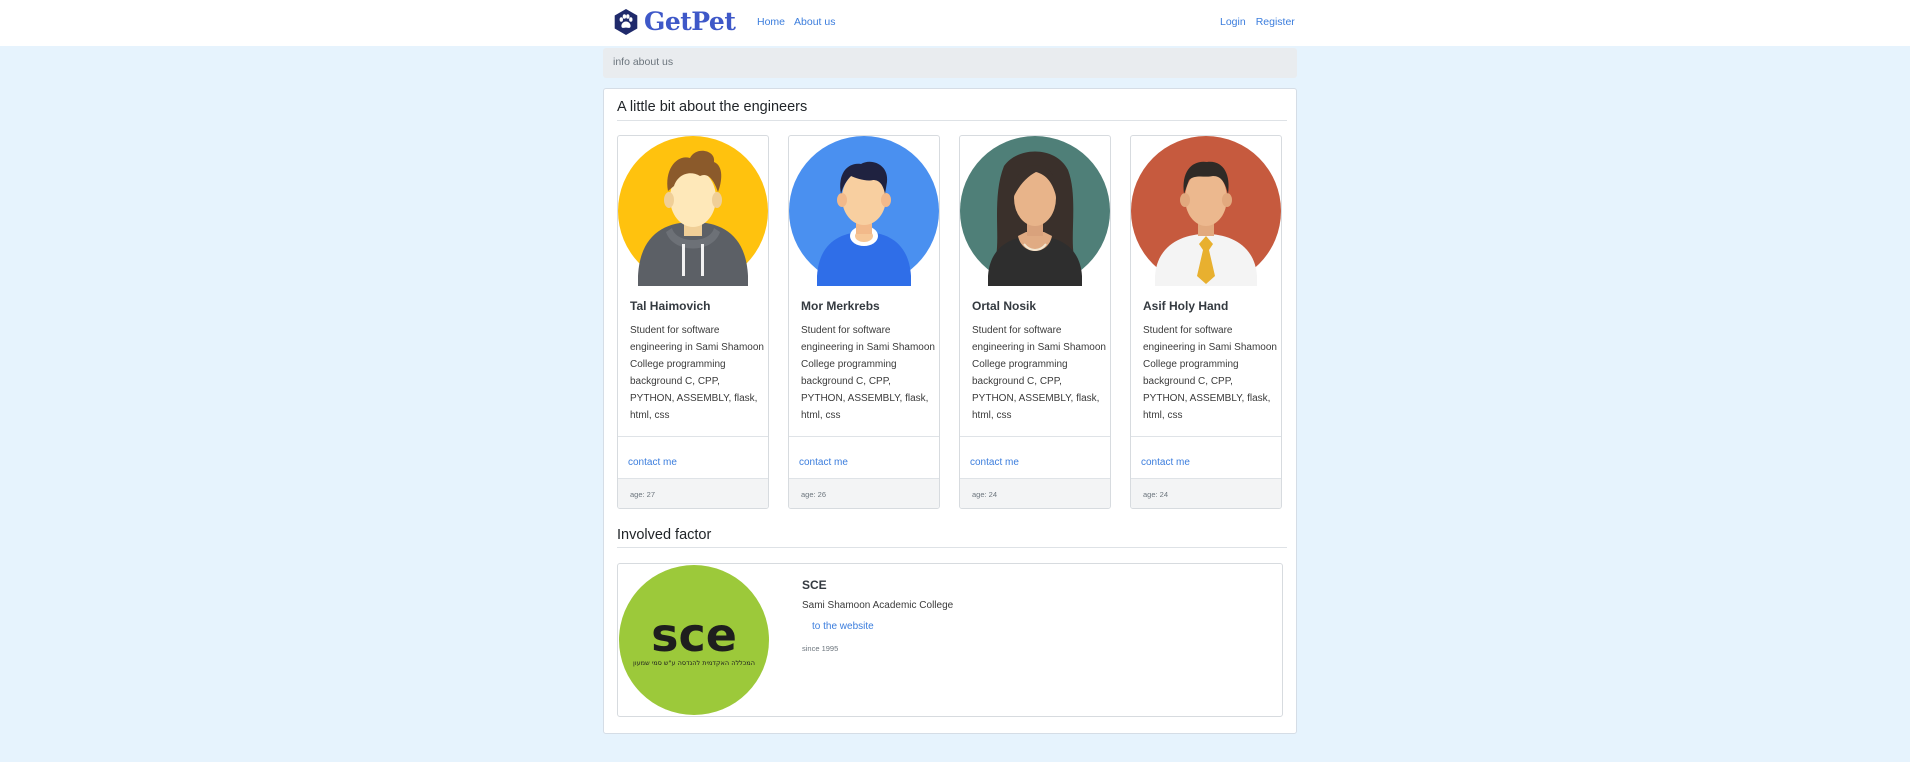 The width and height of the screenshot is (1910, 762). I want to click on brand-name: GetPet, so click(690, 21).